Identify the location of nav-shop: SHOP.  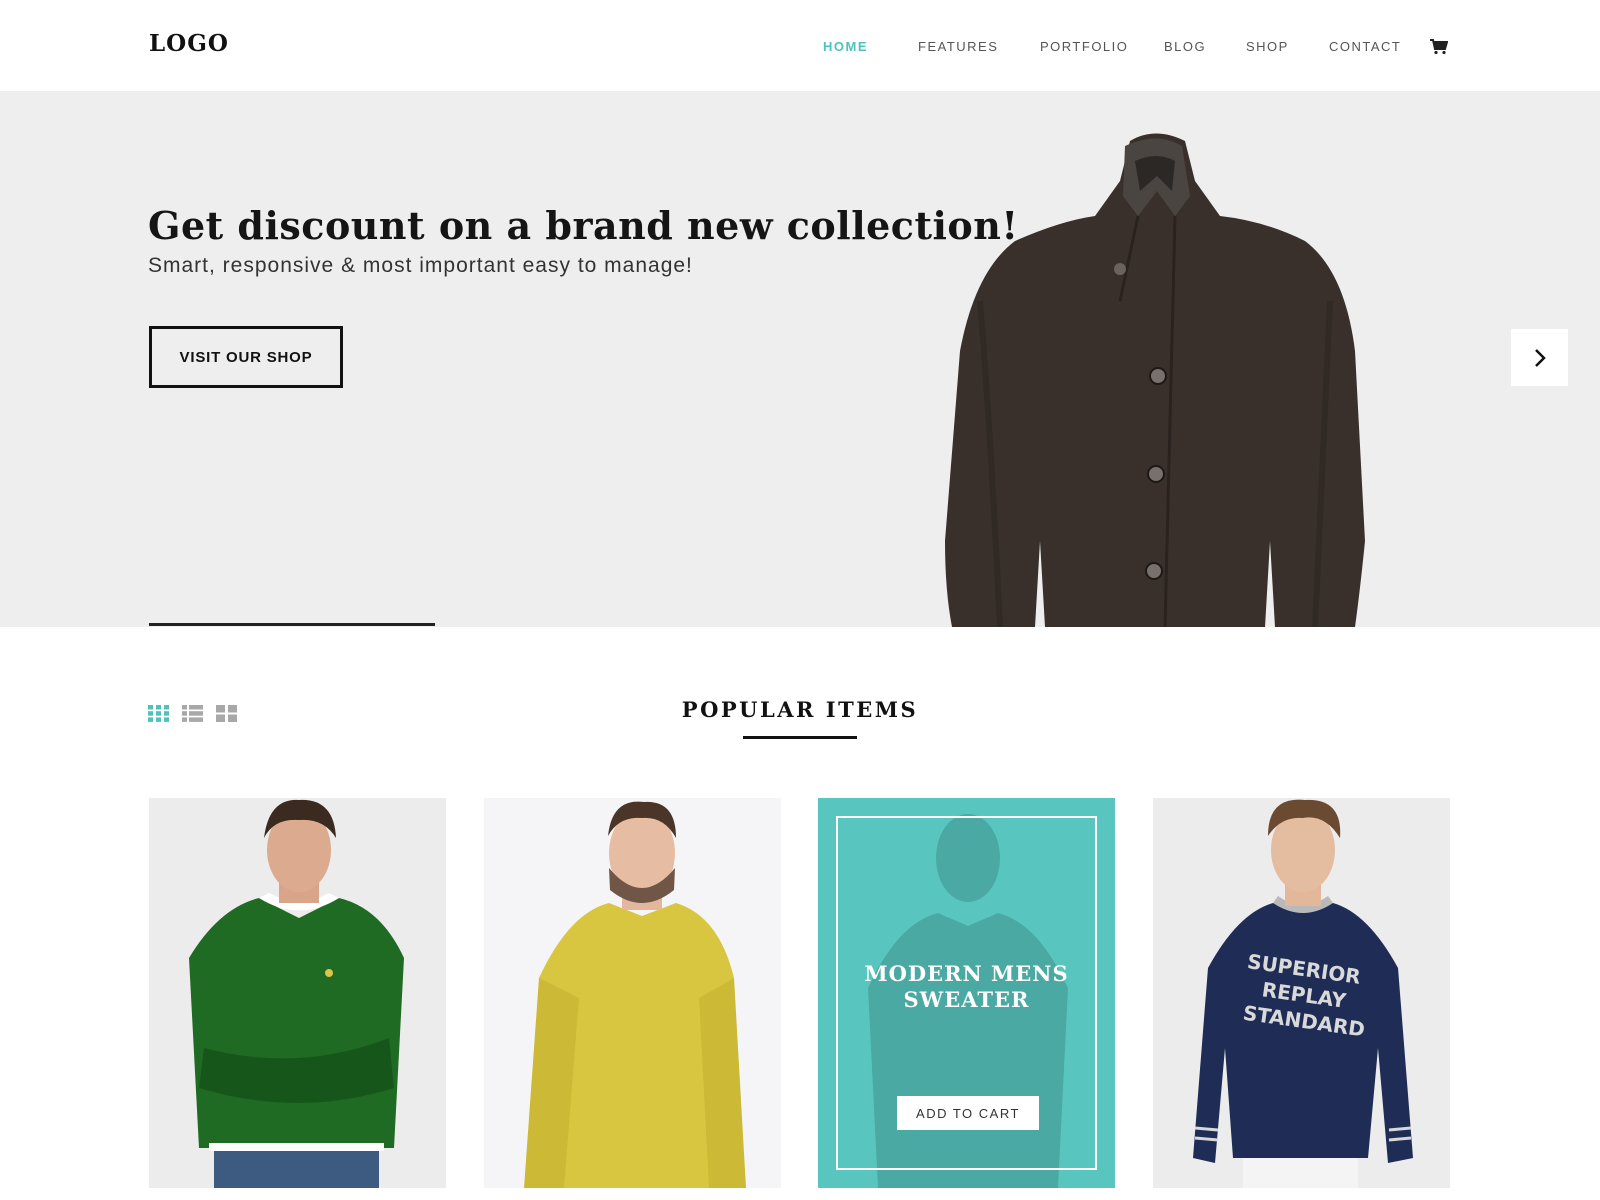
(1267, 46).